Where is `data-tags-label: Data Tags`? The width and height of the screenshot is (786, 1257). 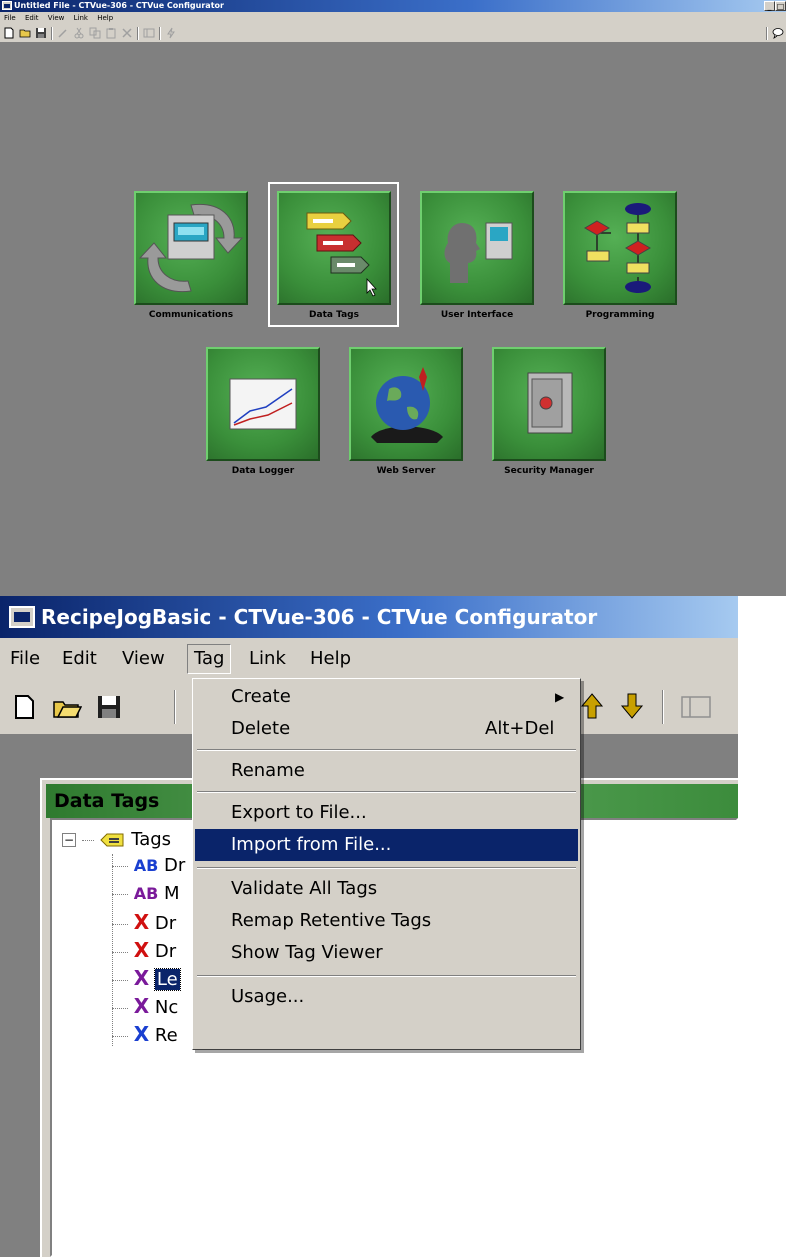 data-tags-label: Data Tags is located at coordinates (334, 315).